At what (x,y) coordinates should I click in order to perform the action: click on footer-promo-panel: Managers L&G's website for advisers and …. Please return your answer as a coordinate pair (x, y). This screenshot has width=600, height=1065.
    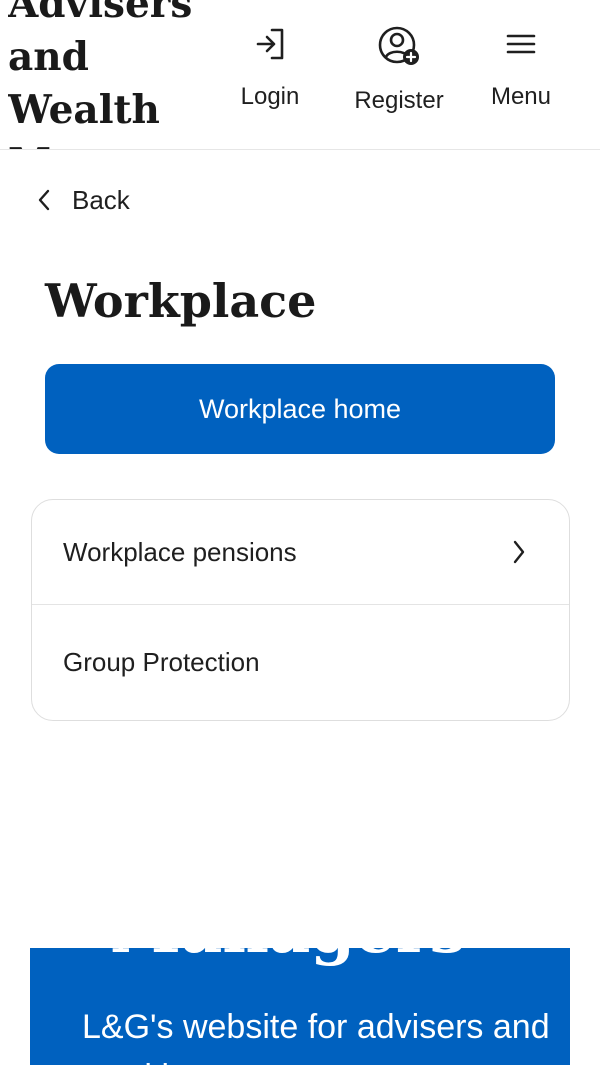
    Looking at the image, I should click on (300, 1006).